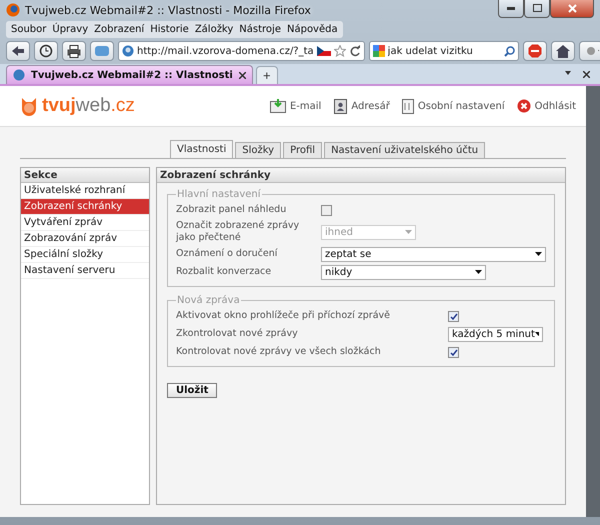 The width and height of the screenshot is (600, 525). I want to click on sidebar-item: Speciální složky, so click(85, 255).